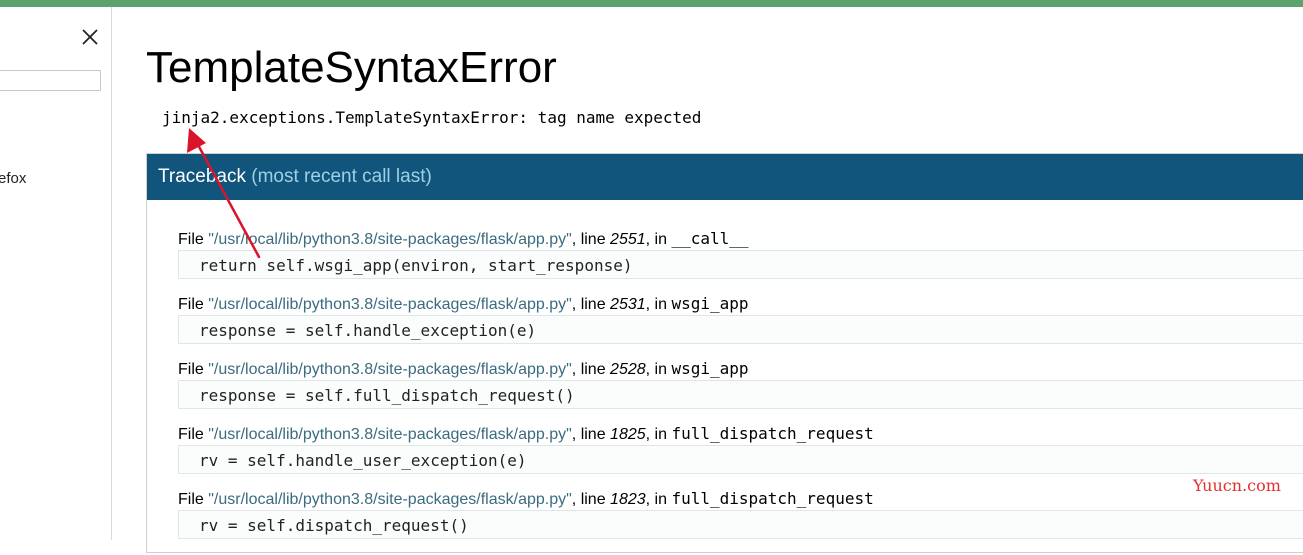 The width and height of the screenshot is (1303, 555). I want to click on sidebar-item-label: efox, so click(13, 178).